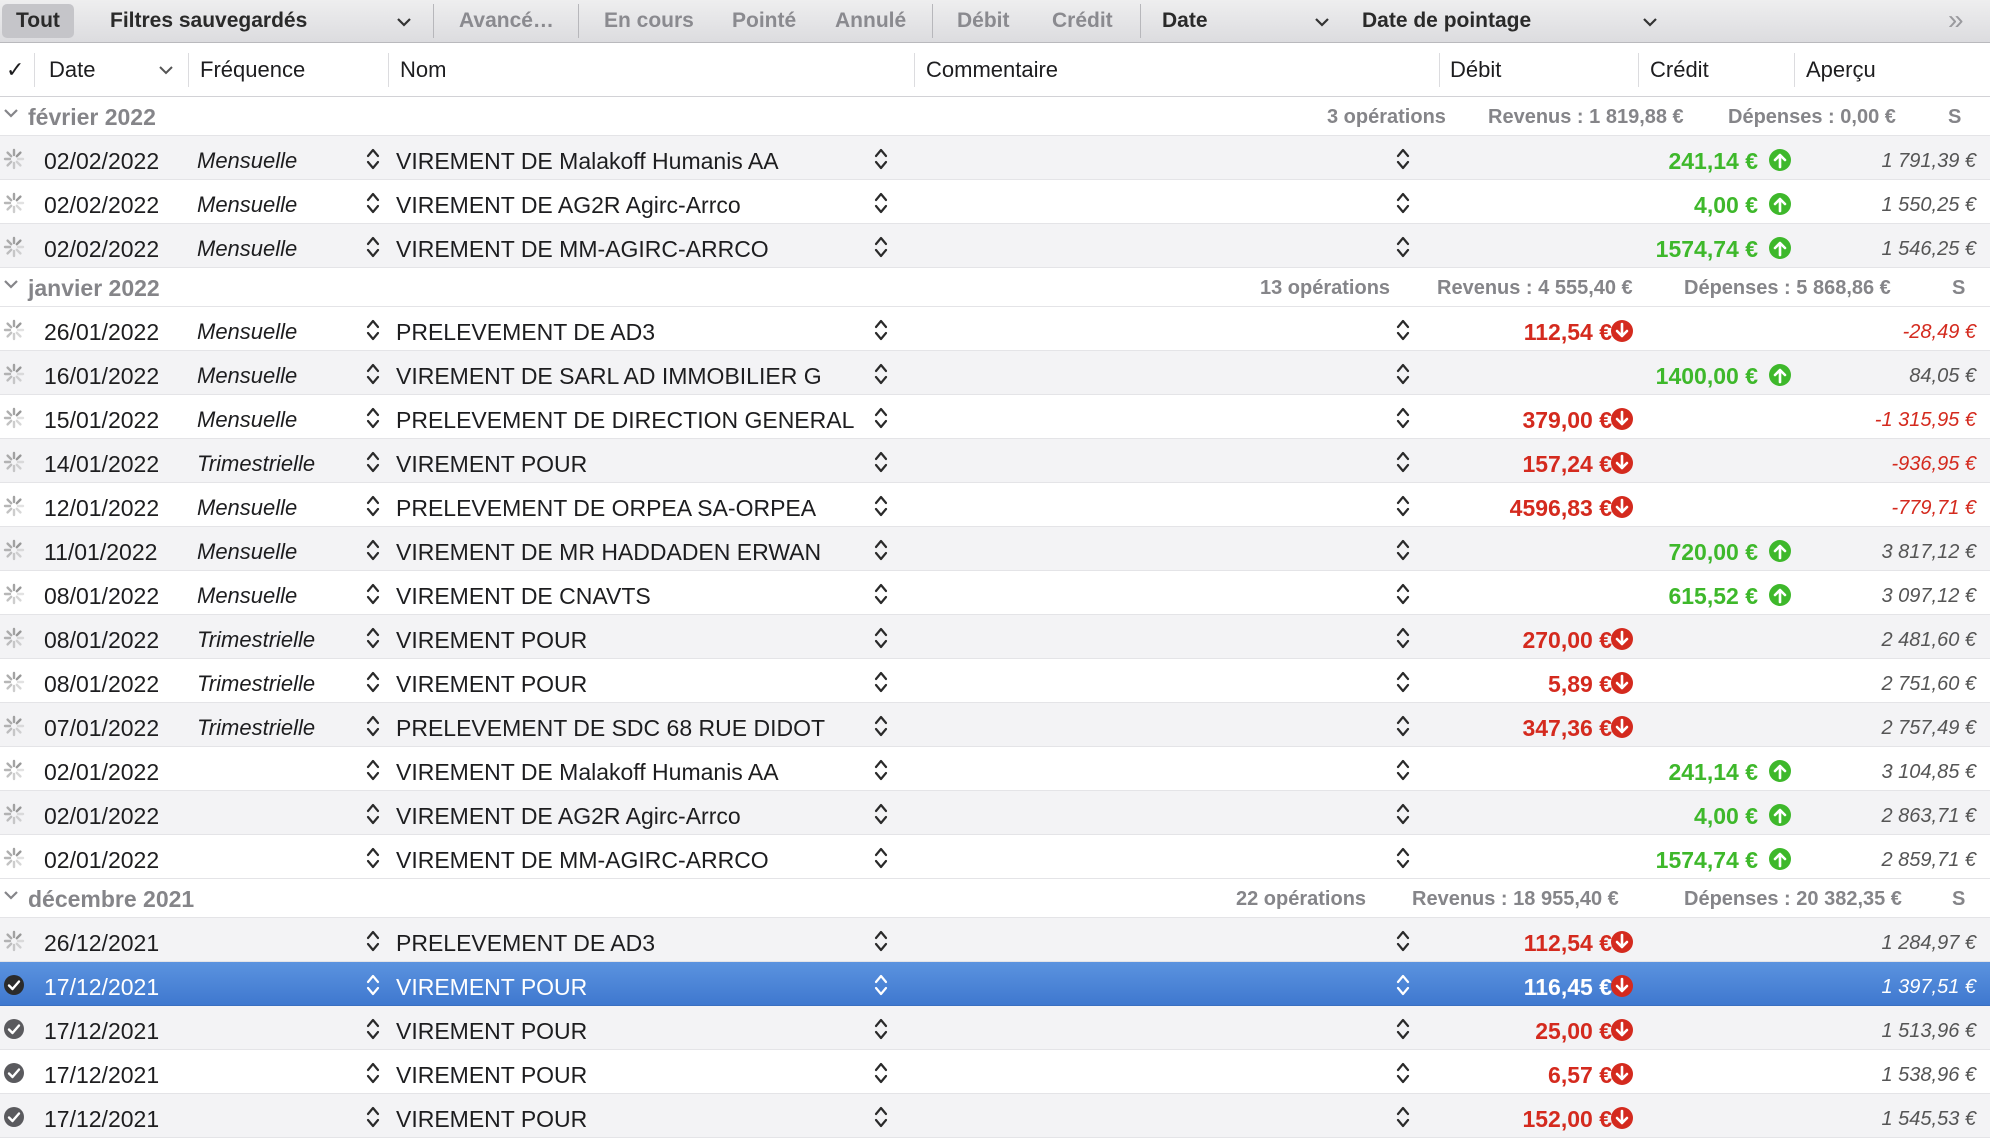 The height and width of the screenshot is (1144, 1990). Describe the element at coordinates (72, 69) in the screenshot. I see `column-header-date: Date` at that location.